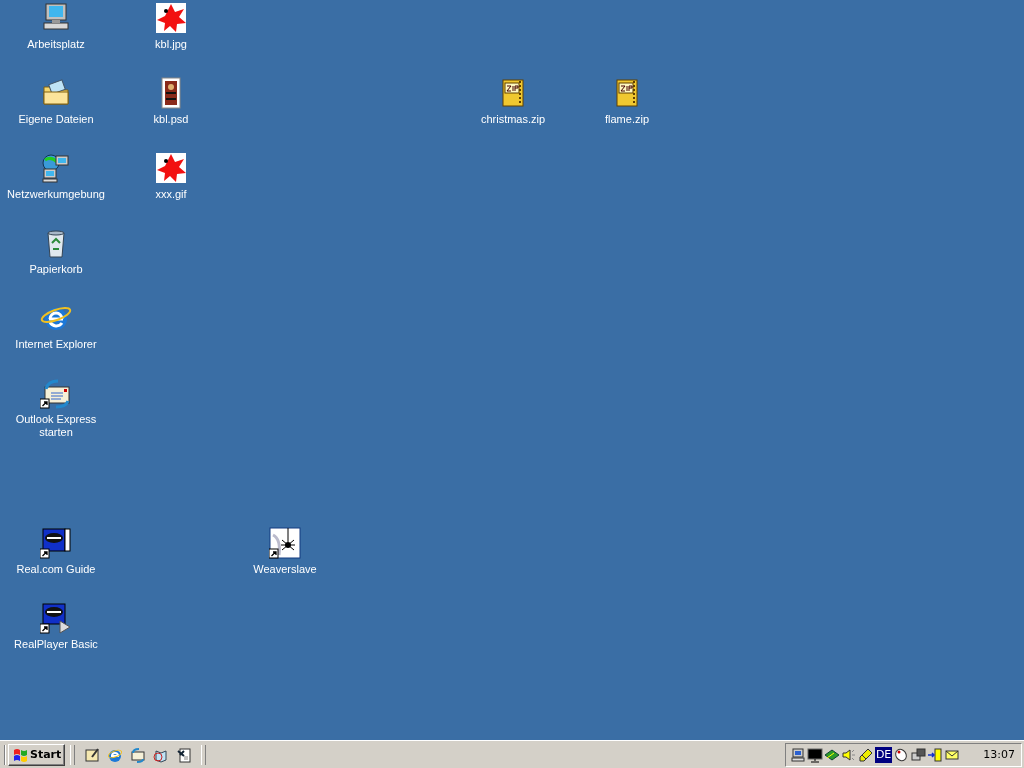 This screenshot has height=768, width=1024. What do you see at coordinates (56, 644) in the screenshot?
I see `icon-label: RealPlayer Basic` at bounding box center [56, 644].